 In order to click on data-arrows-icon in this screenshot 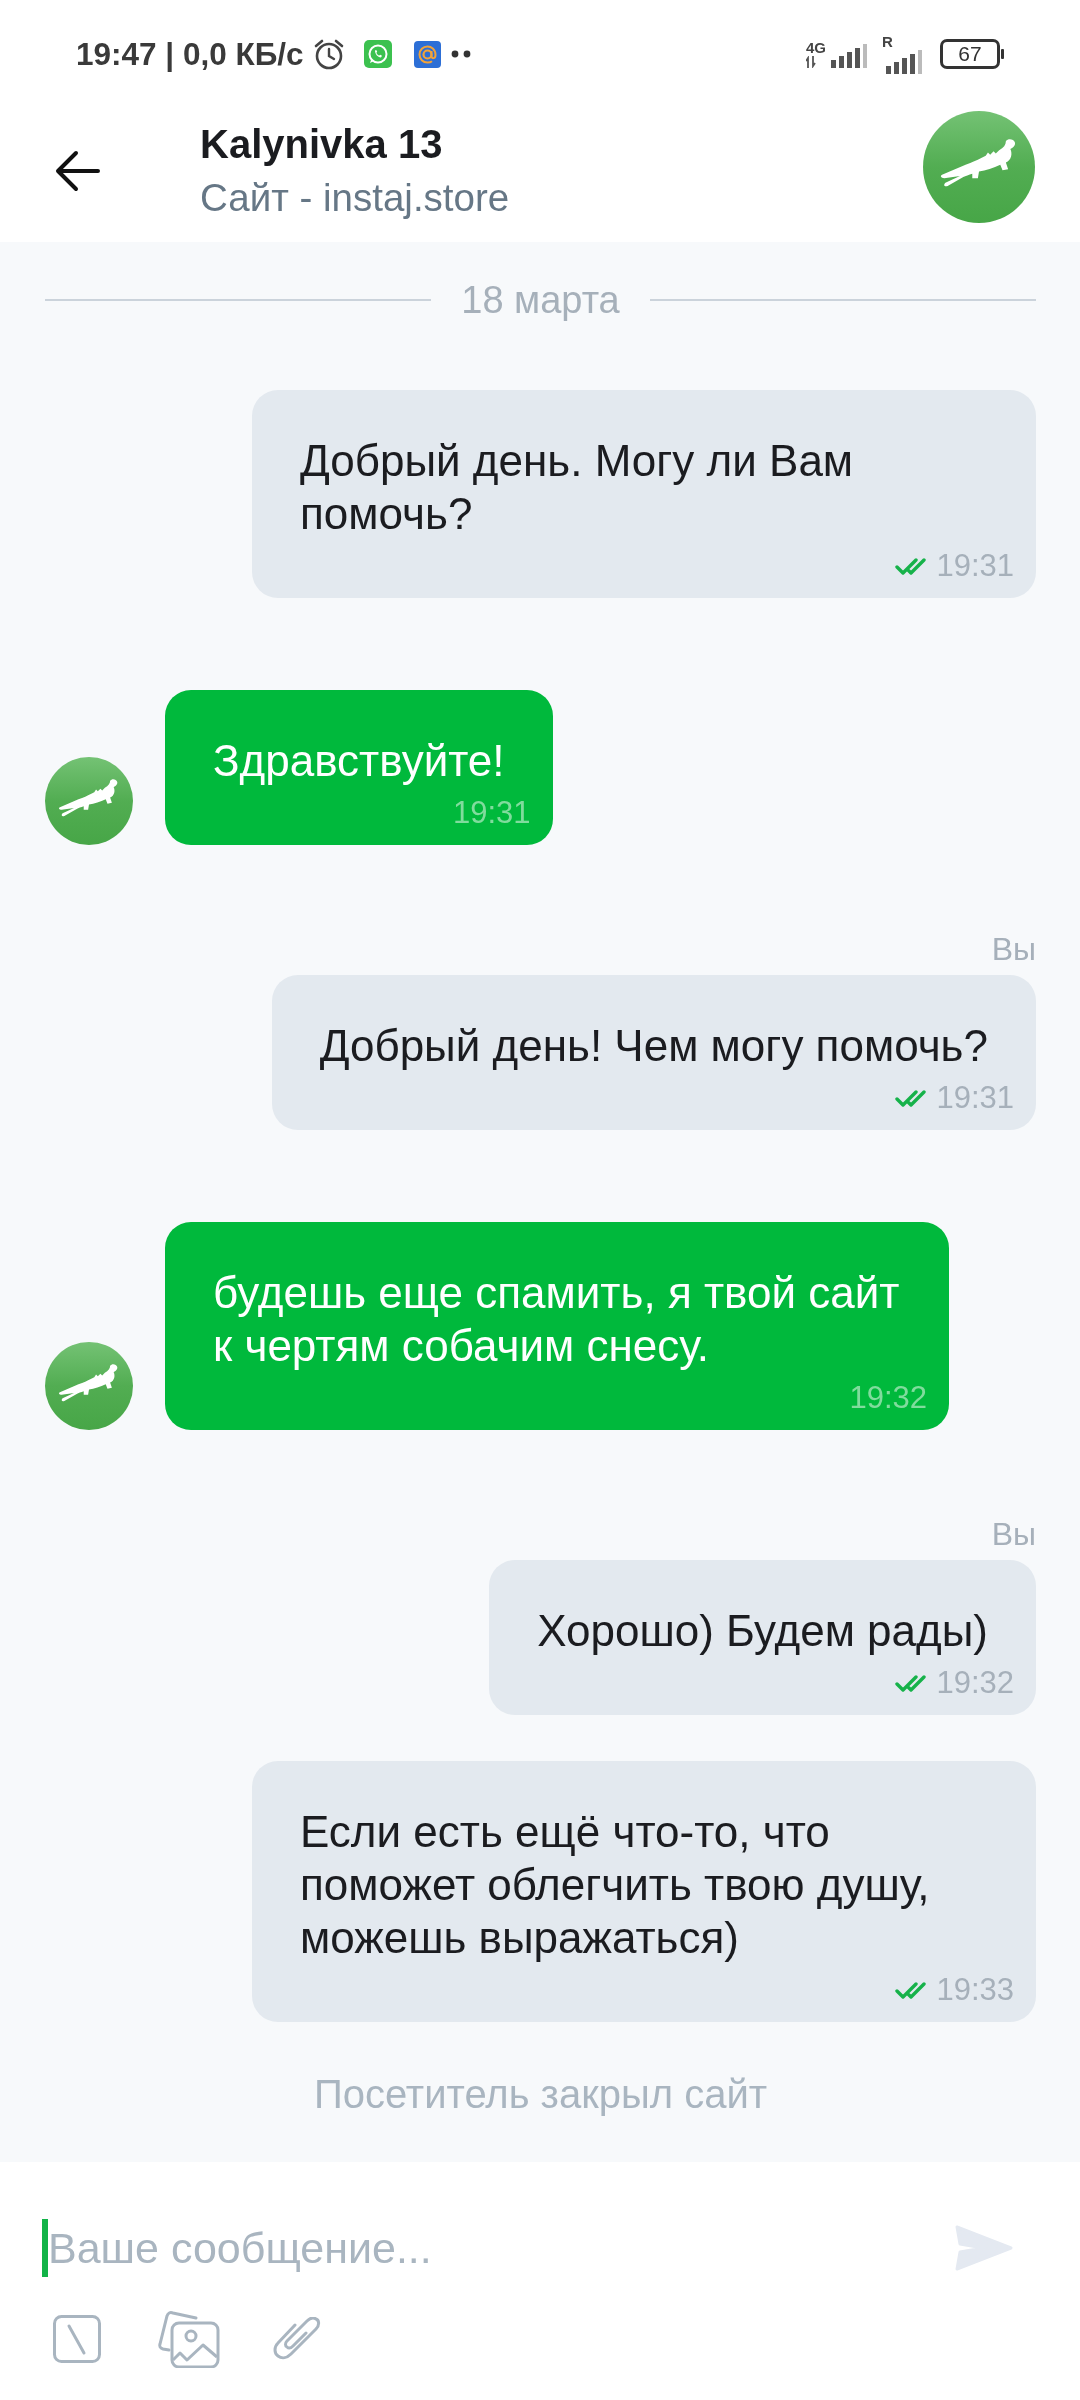, I will do `click(811, 62)`.